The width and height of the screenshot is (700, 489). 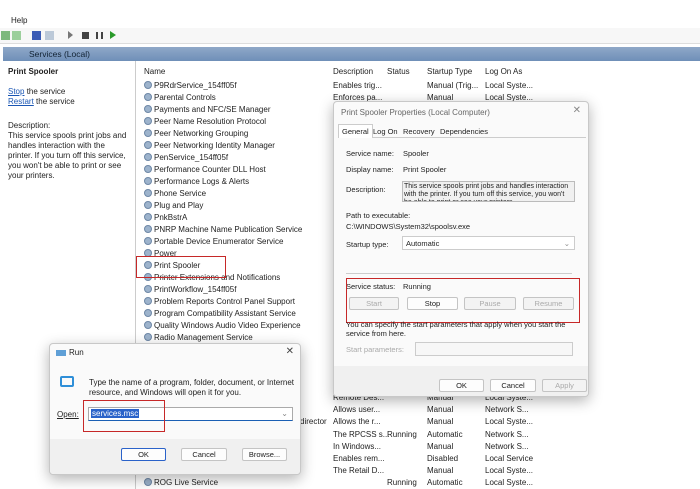 What do you see at coordinates (16, 91) in the screenshot?
I see `stop-link: Stop` at bounding box center [16, 91].